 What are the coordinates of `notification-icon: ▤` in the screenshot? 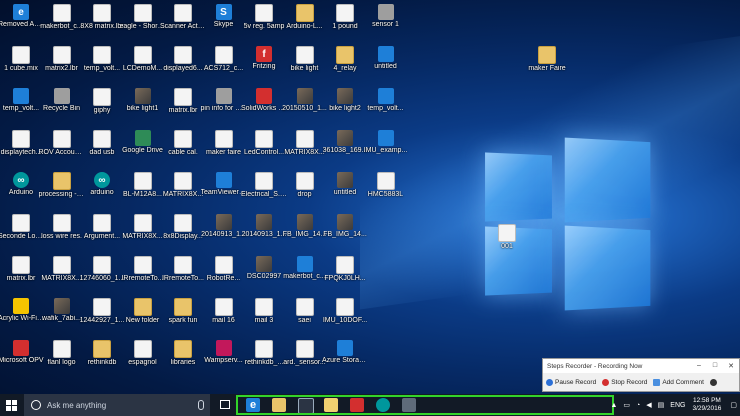 It's located at (661, 405).